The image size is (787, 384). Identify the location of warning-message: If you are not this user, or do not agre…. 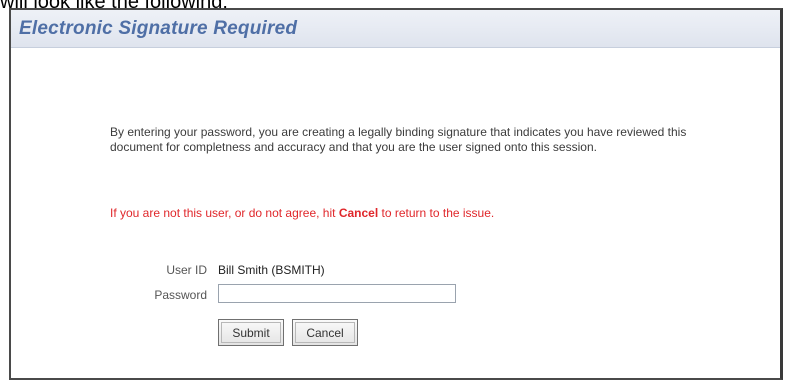
(302, 213).